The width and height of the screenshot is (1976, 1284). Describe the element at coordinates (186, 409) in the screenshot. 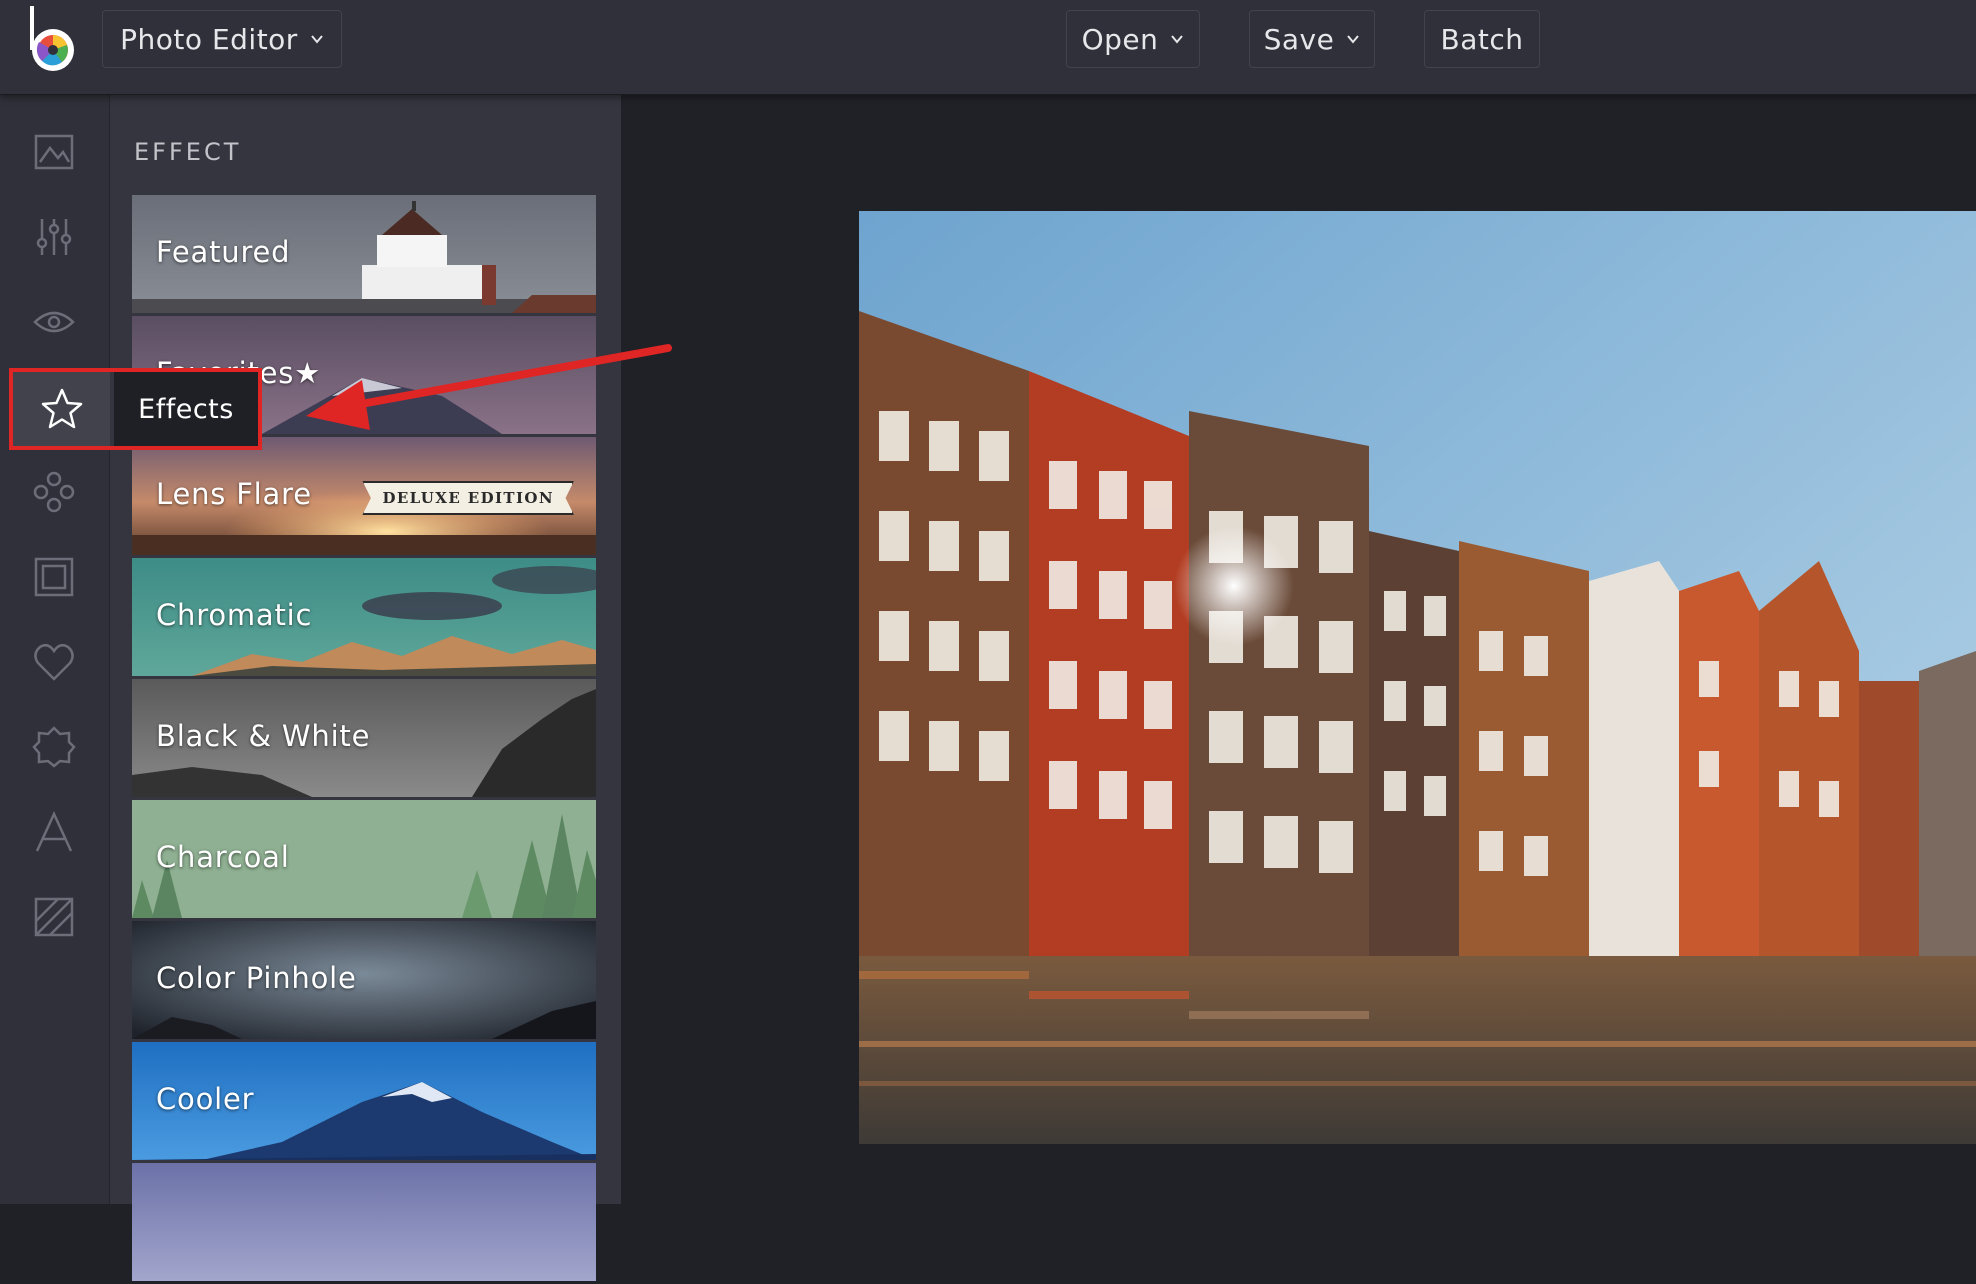

I see `effects-tooltip: Effects` at that location.